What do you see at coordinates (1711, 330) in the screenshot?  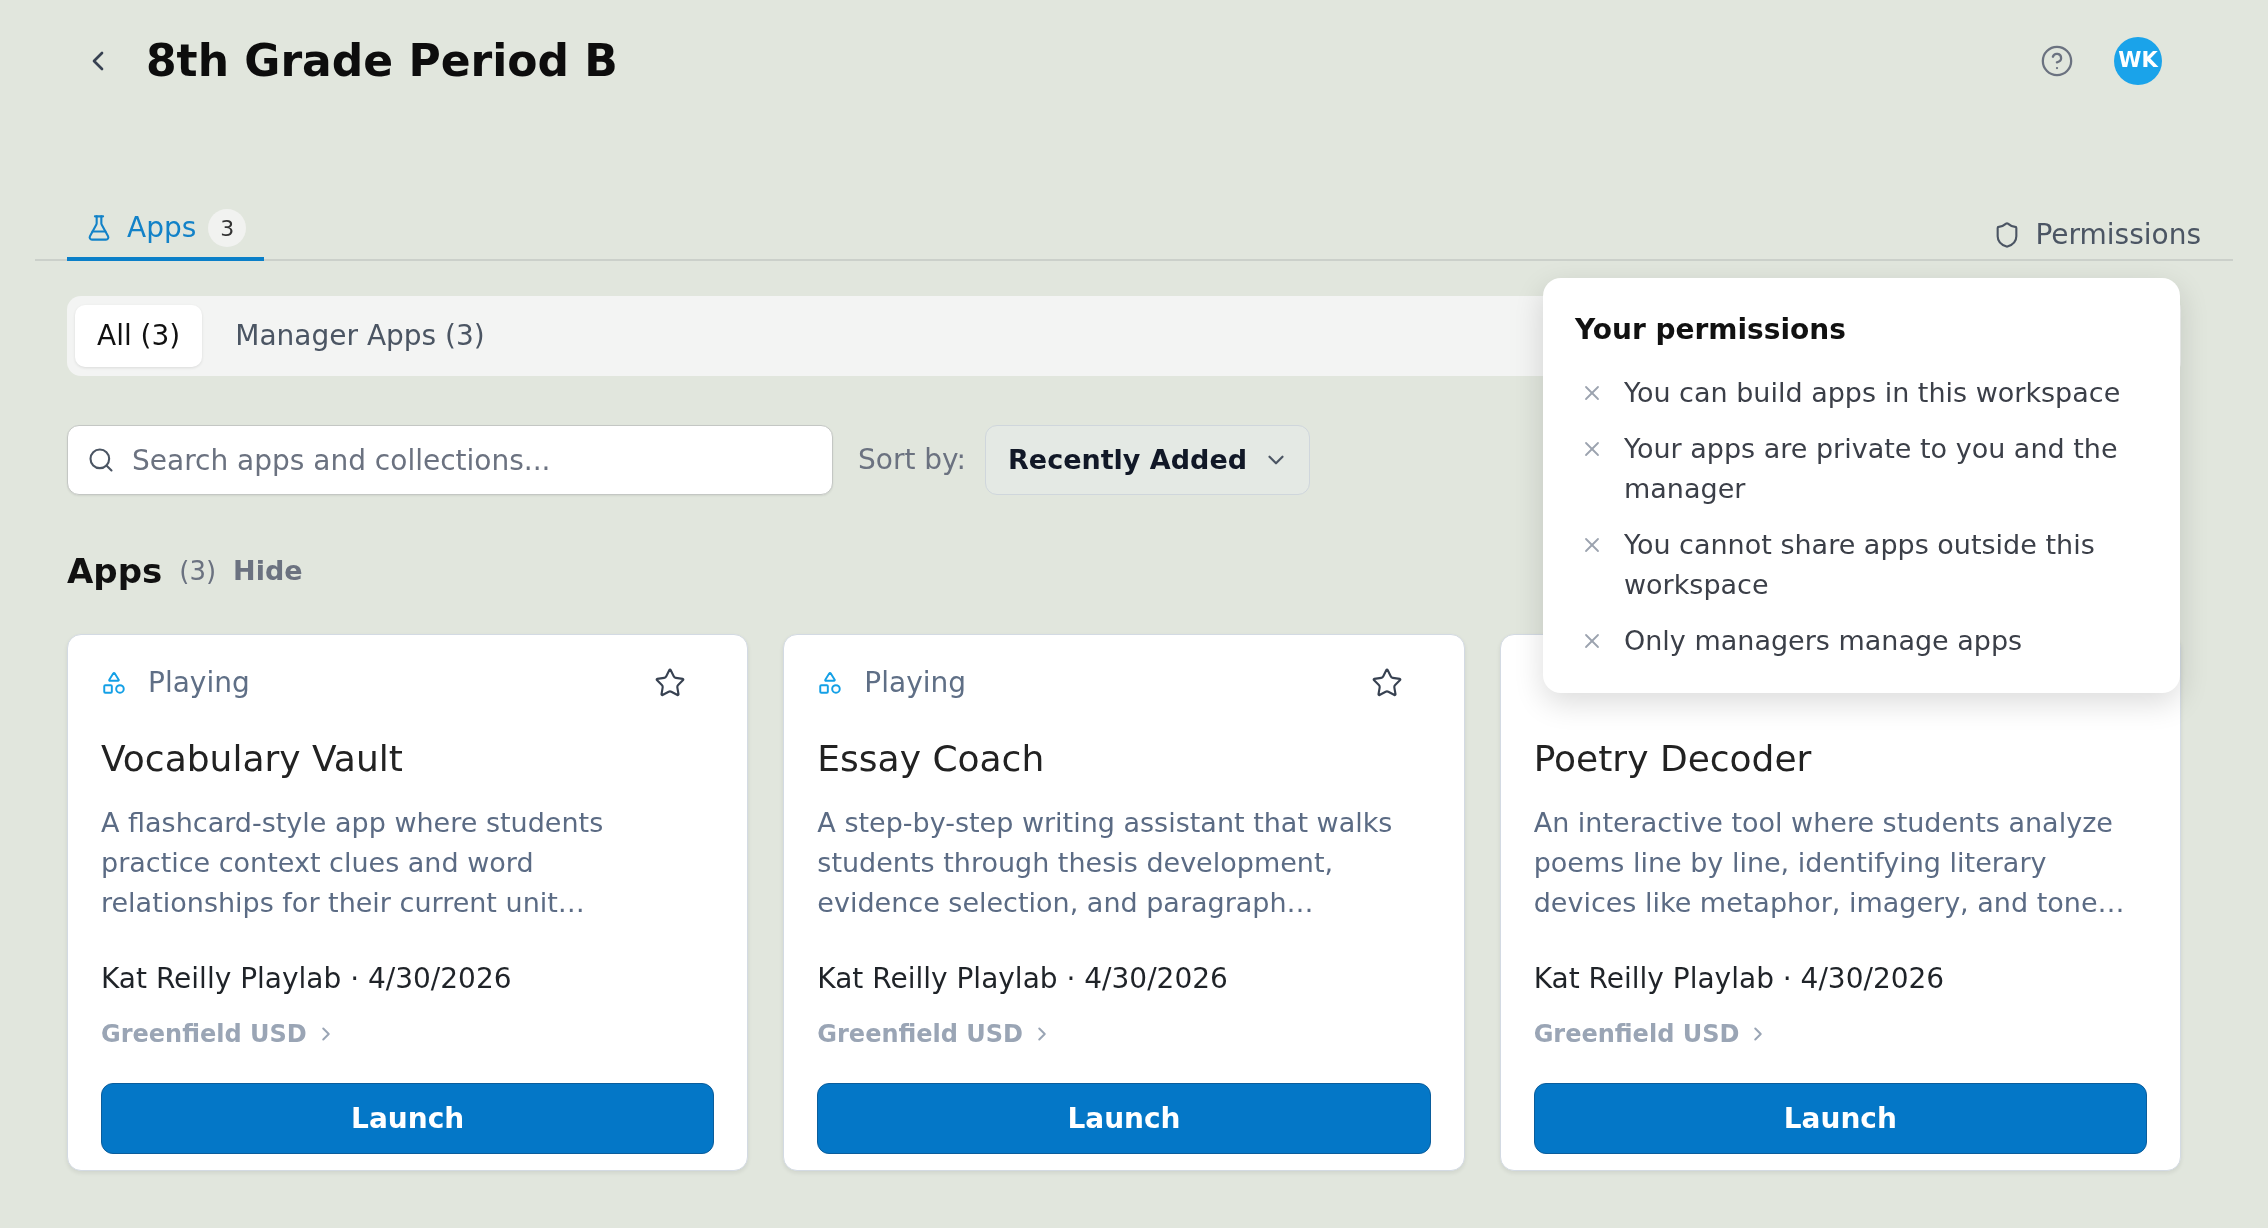 I see `popover-title: Your permissions` at bounding box center [1711, 330].